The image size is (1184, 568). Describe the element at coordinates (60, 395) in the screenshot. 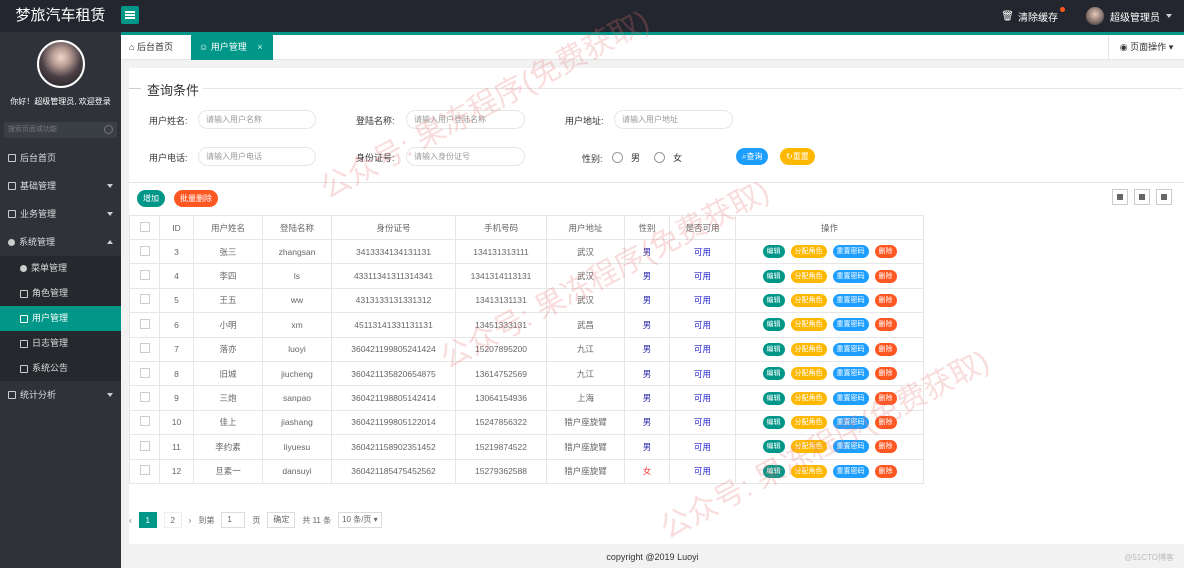

I see `sidebar-item-stats: 统计分析` at that location.